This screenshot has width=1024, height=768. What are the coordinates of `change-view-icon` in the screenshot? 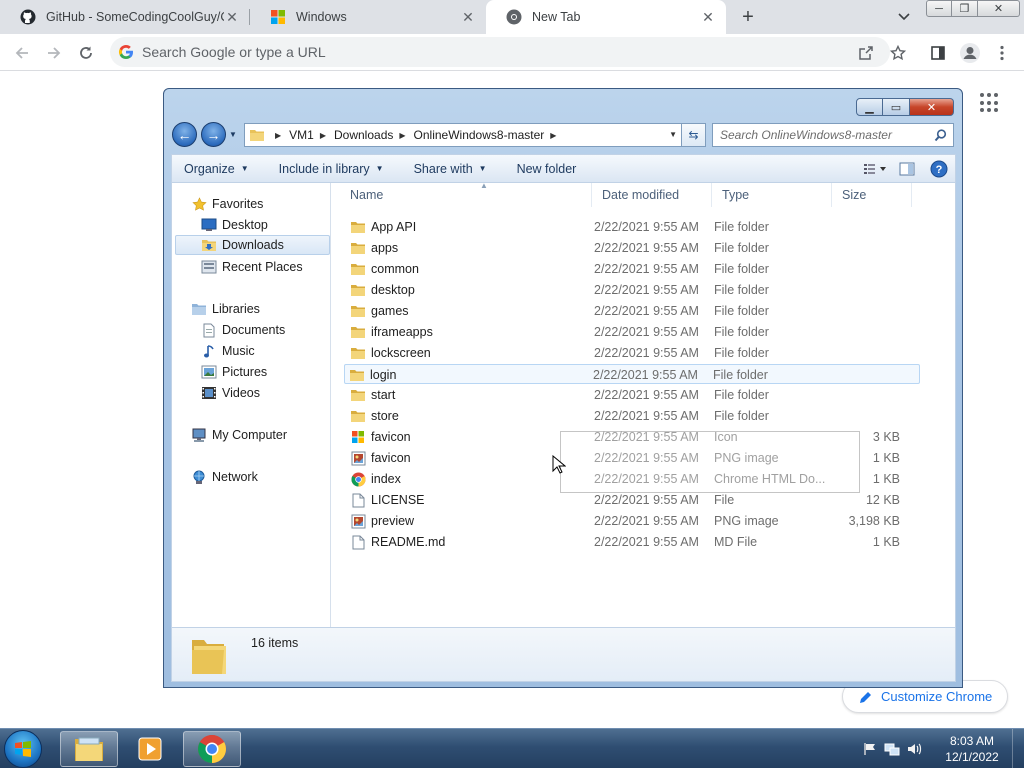 It's located at (875, 169).